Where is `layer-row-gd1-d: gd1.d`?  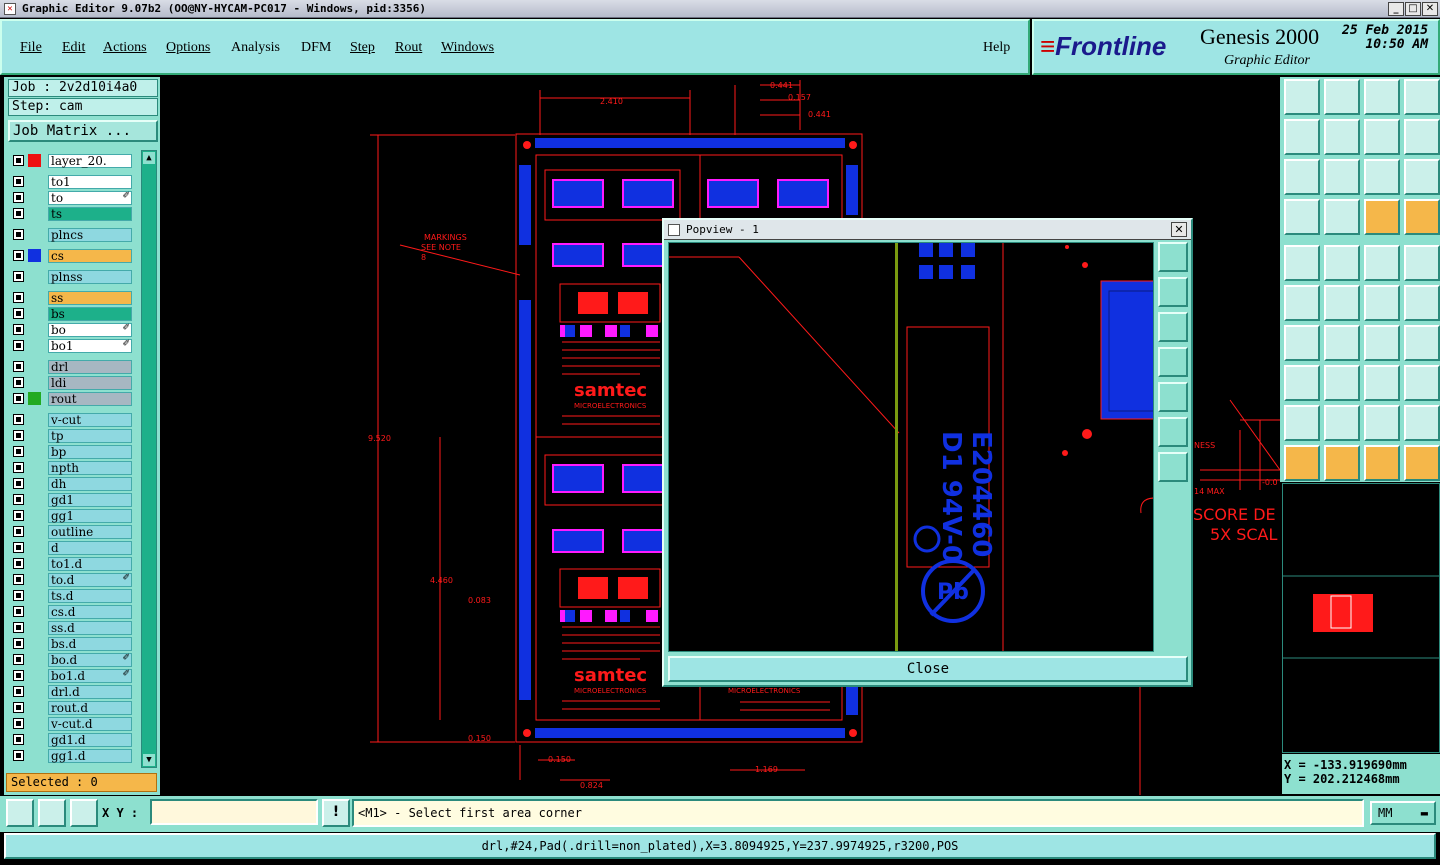 layer-row-gd1-d: gd1.d is located at coordinates (72, 739).